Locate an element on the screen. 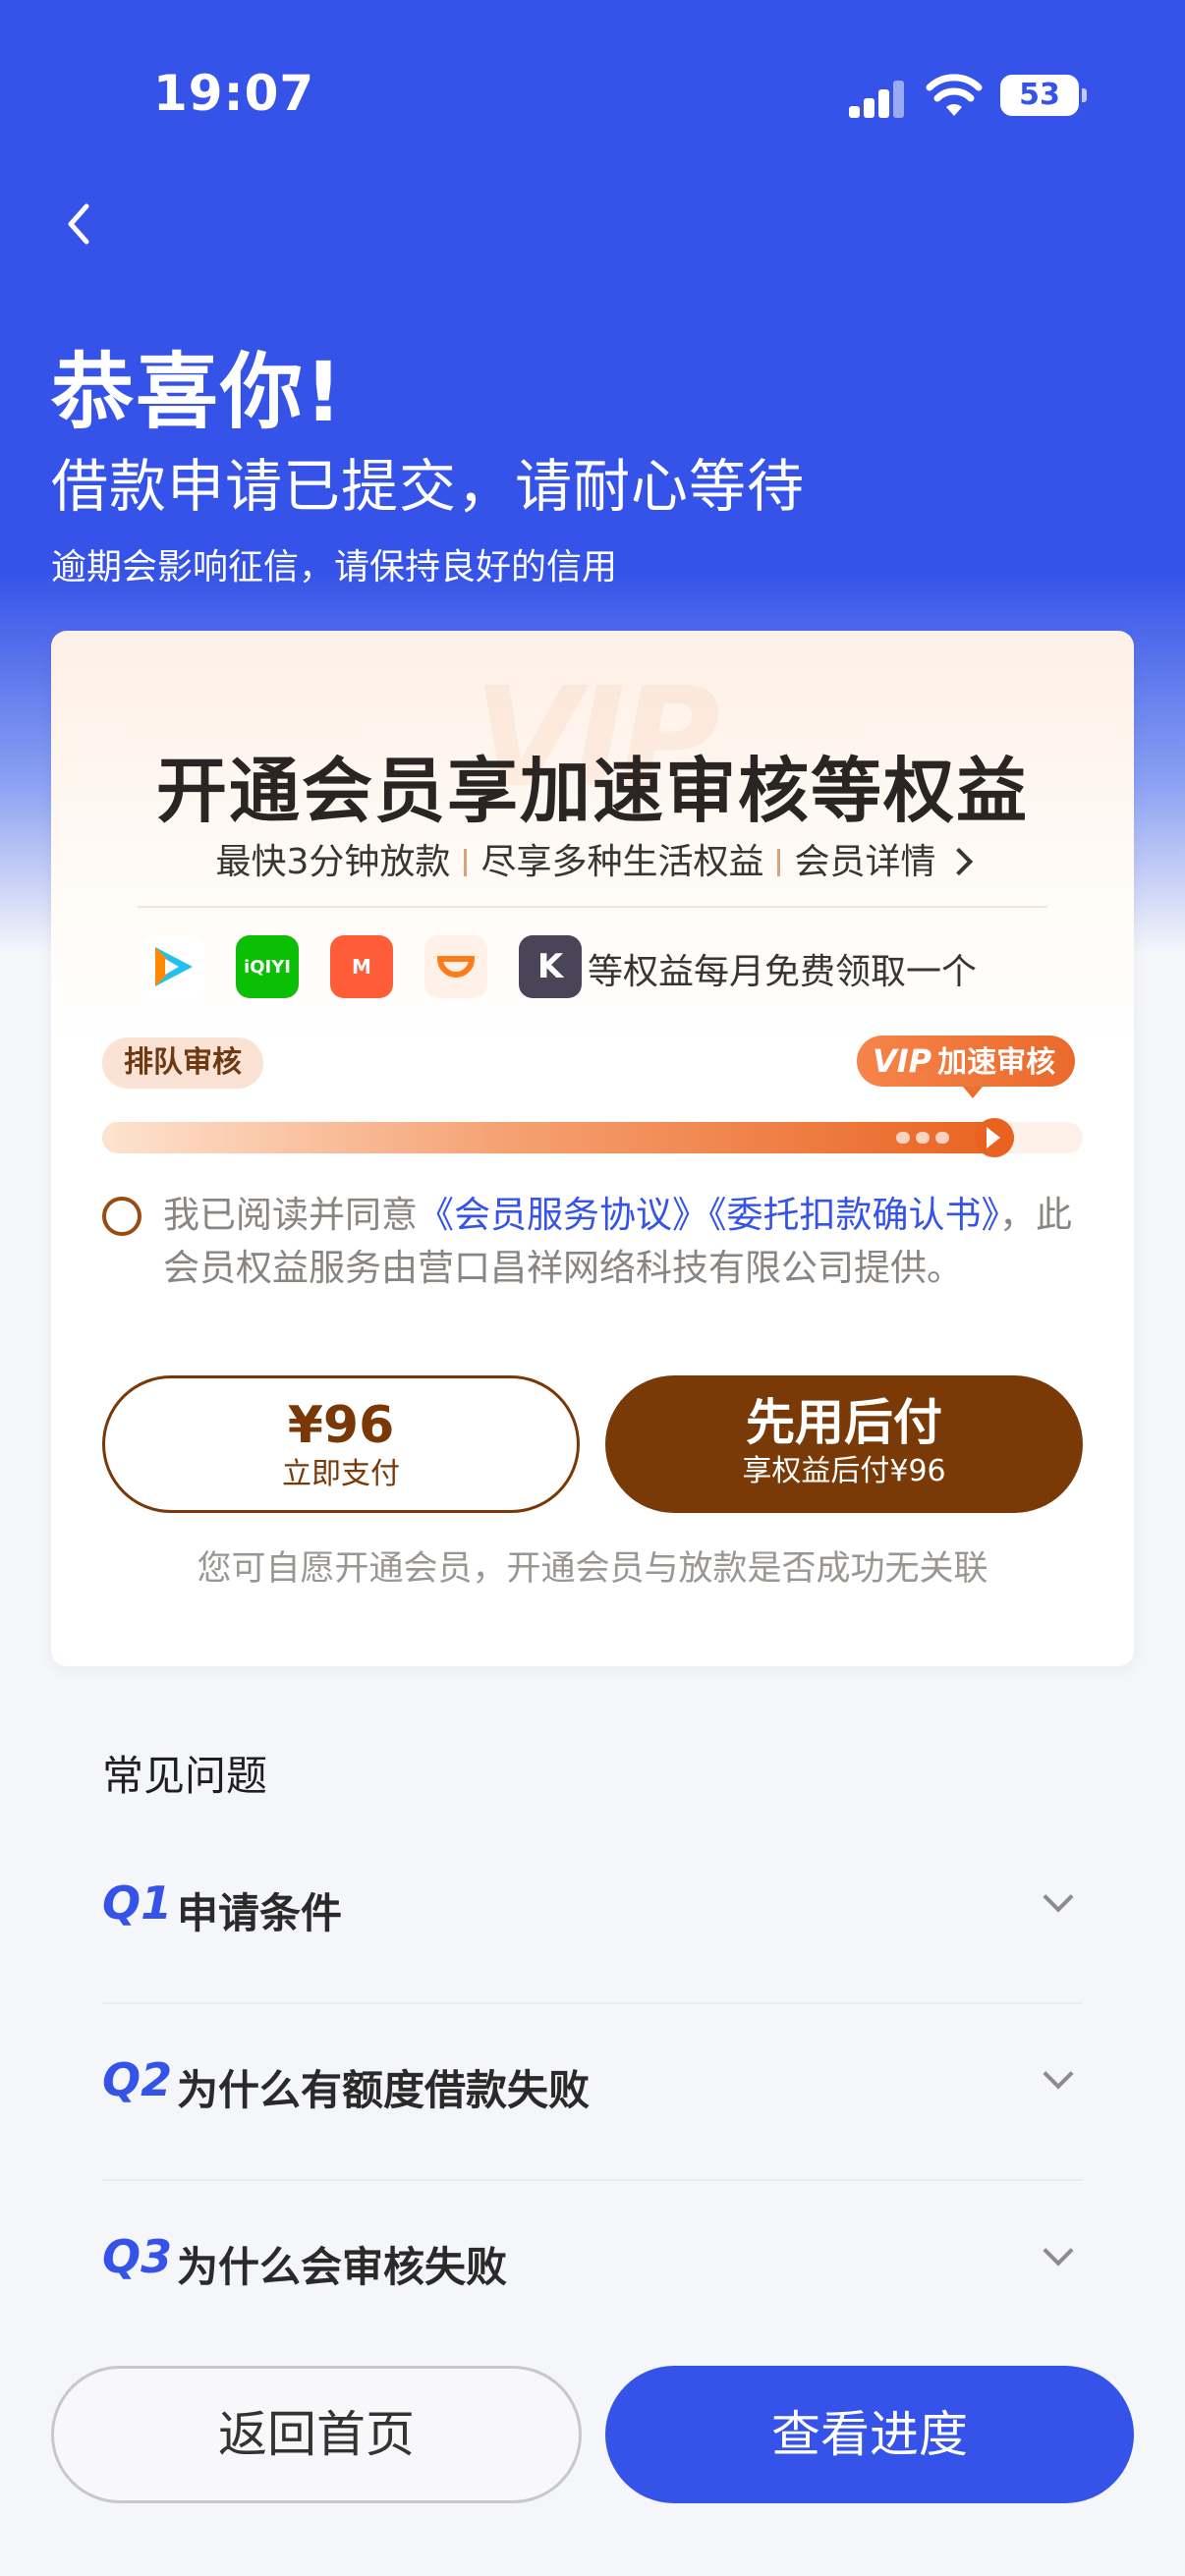 The image size is (1185, 2576). page-subtitle: 借款申请已提交，请耐心等待 is located at coordinates (429, 486).